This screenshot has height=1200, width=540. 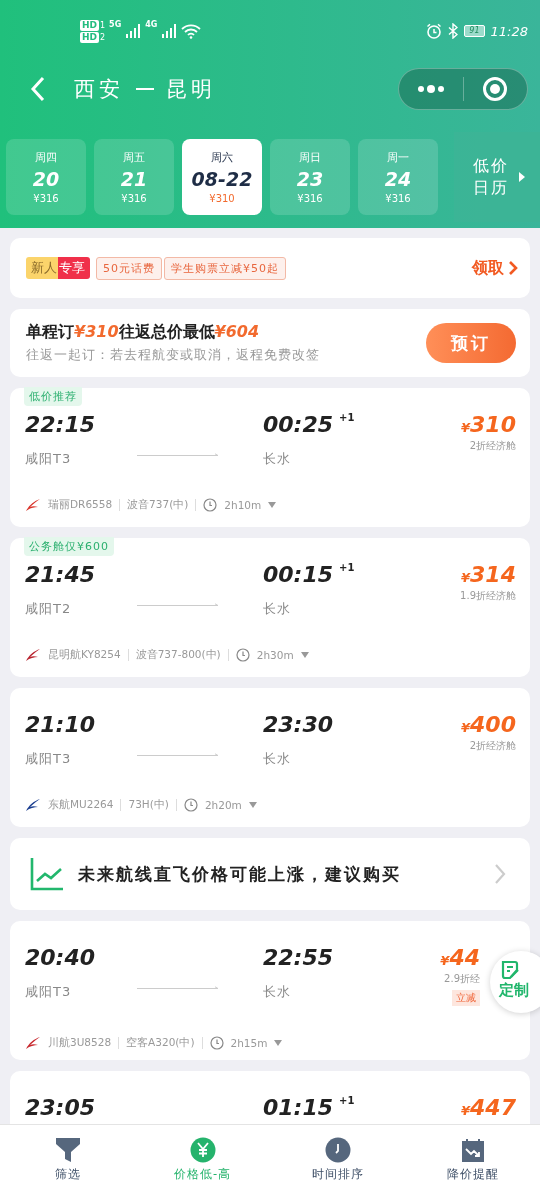 What do you see at coordinates (46, 177) in the screenshot?
I see `date-tab: 周四 20 ¥316` at bounding box center [46, 177].